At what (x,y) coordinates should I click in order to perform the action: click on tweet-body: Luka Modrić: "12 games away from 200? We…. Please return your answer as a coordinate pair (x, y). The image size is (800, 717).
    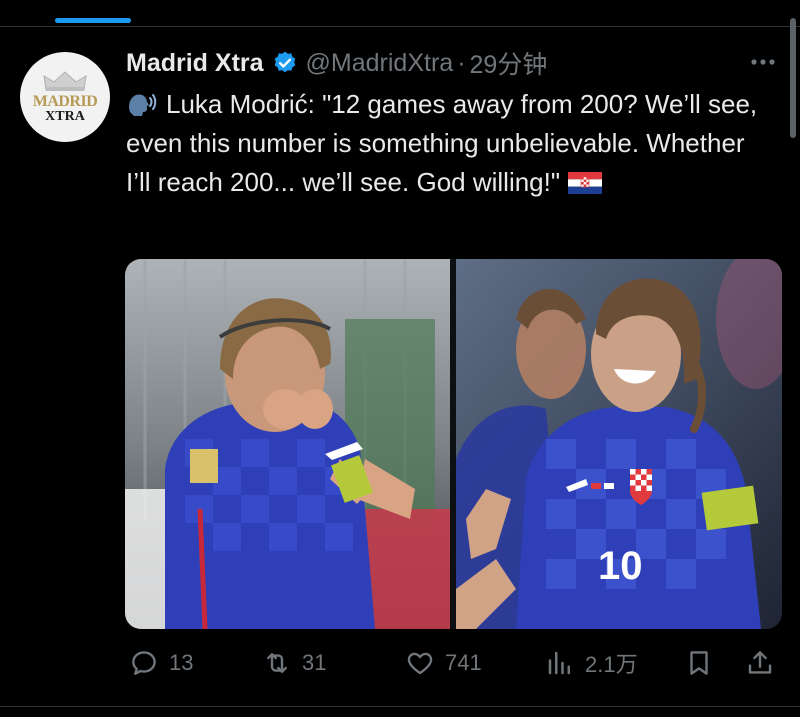
    Looking at the image, I should click on (442, 143).